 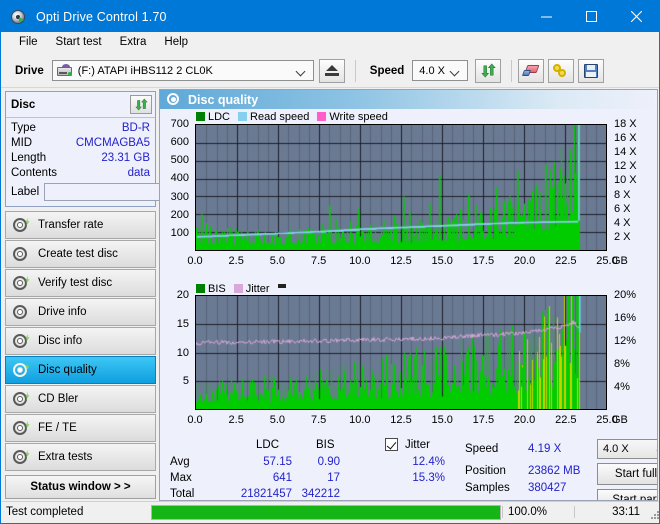 I want to click on tools-icon, so click(x=561, y=70).